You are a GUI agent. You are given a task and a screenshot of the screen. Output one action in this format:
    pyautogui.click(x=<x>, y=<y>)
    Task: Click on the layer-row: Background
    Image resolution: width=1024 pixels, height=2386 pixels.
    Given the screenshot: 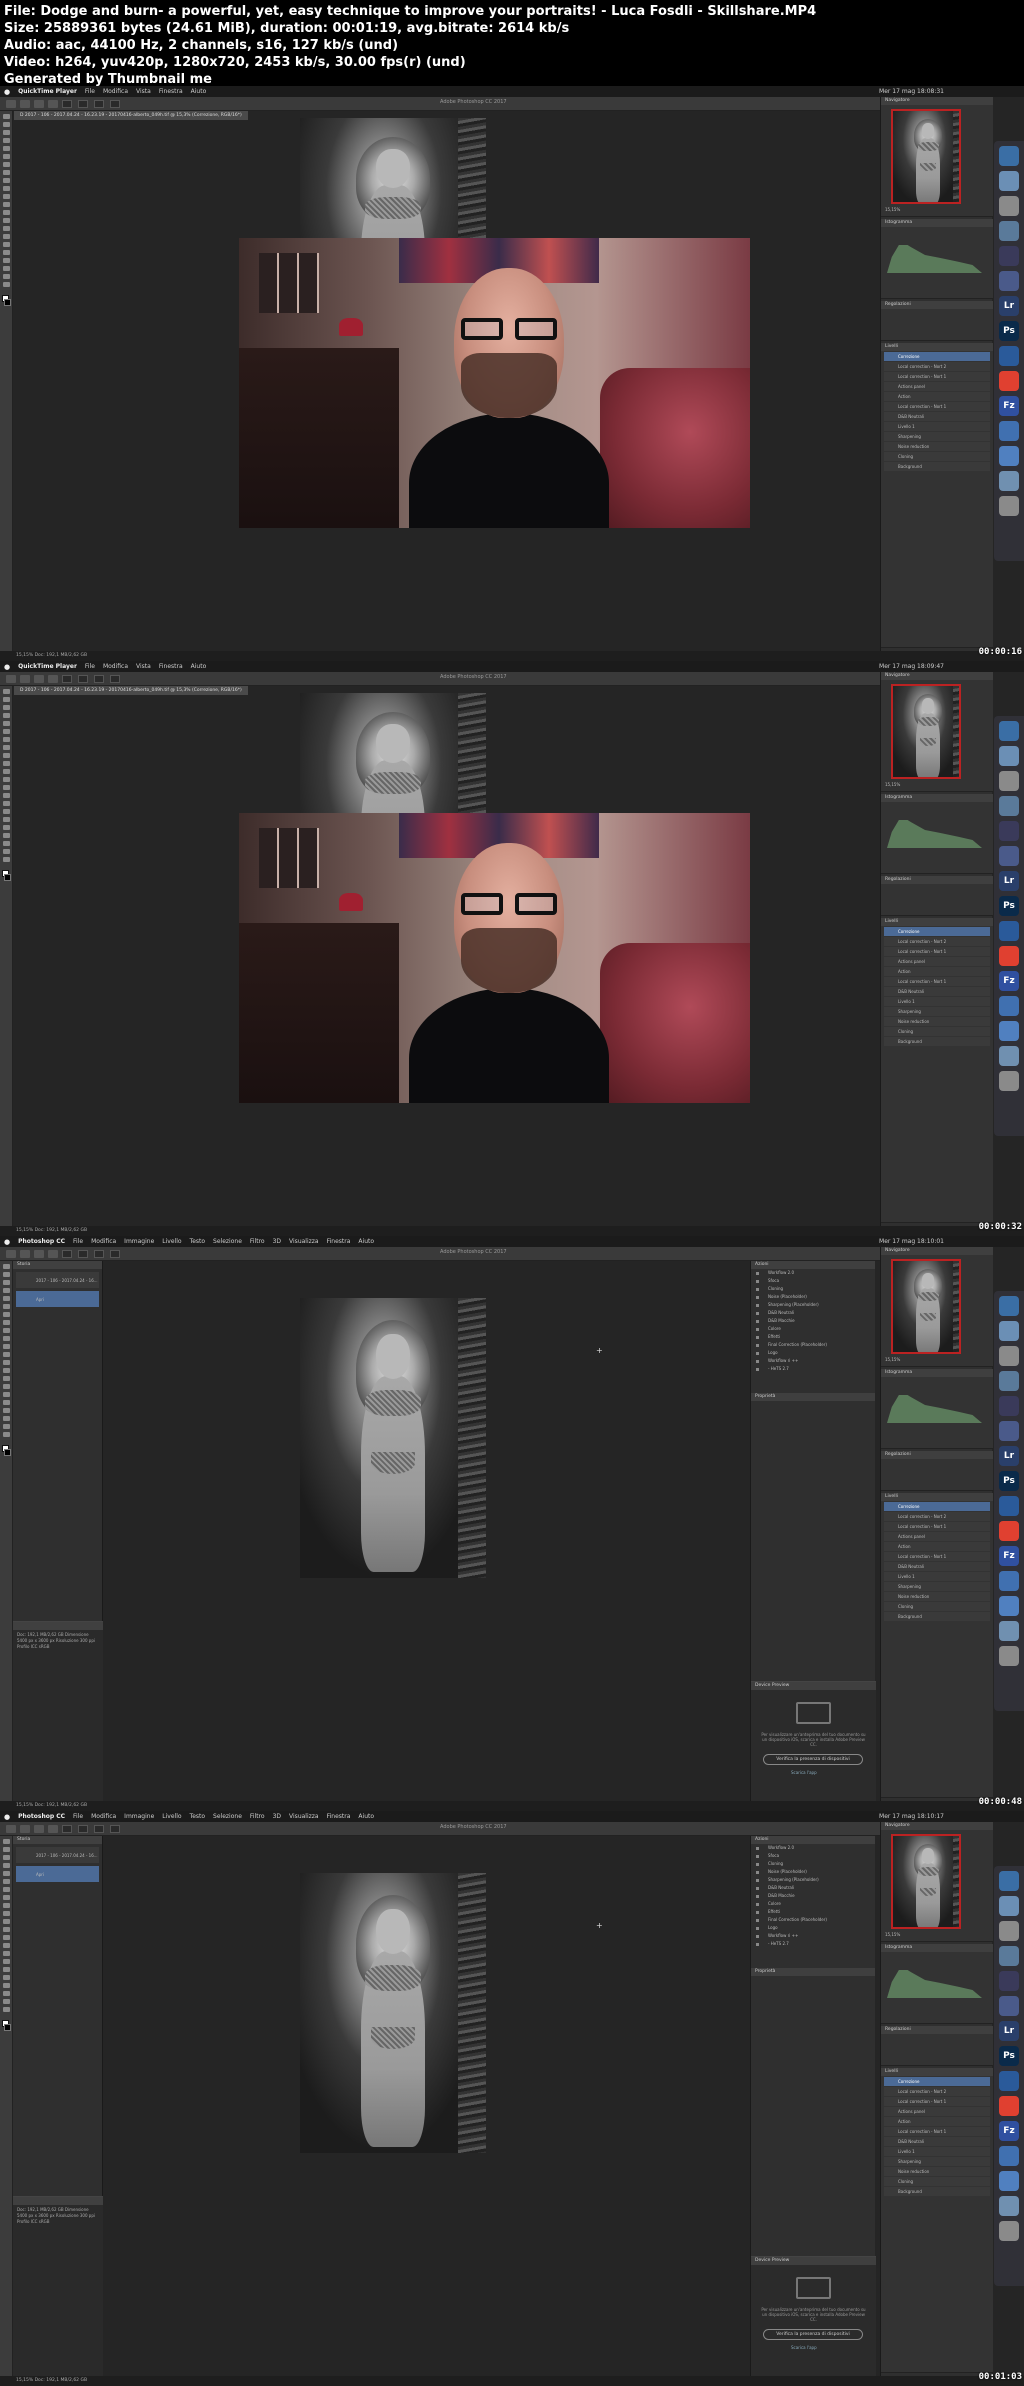 What is the action you would take?
    pyautogui.click(x=937, y=1616)
    